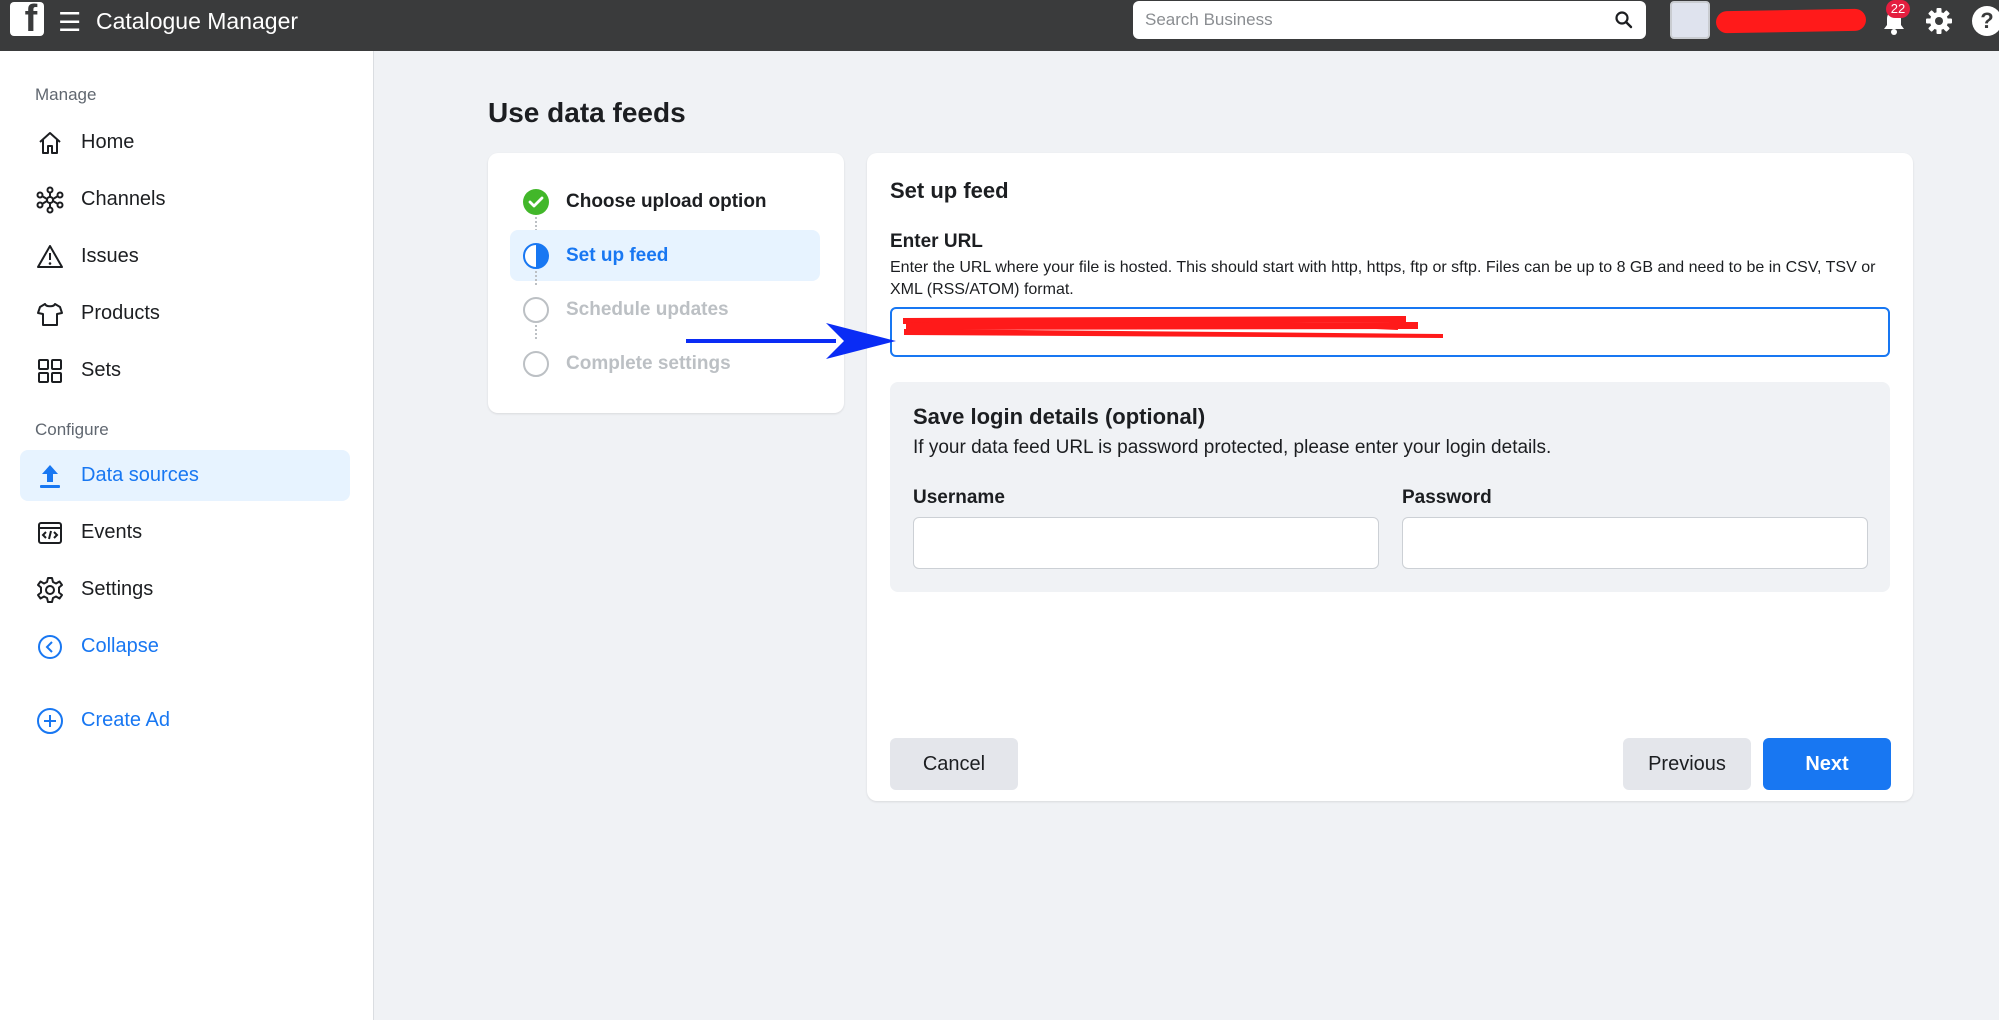 Image resolution: width=1999 pixels, height=1020 pixels. Describe the element at coordinates (72, 429) in the screenshot. I see `sidebar-section-configure: Configure` at that location.